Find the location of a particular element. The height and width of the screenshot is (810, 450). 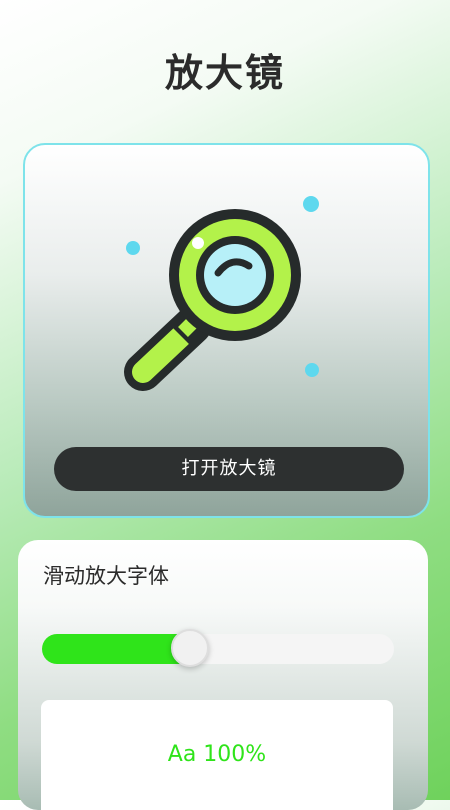

page-title: 放大镜 is located at coordinates (224, 73).